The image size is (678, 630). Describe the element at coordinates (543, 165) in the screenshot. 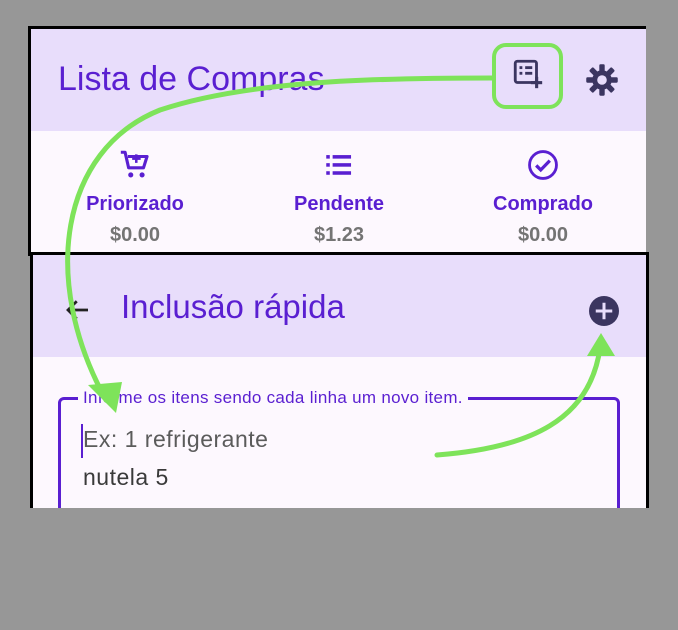

I see `check-circle-icon` at that location.